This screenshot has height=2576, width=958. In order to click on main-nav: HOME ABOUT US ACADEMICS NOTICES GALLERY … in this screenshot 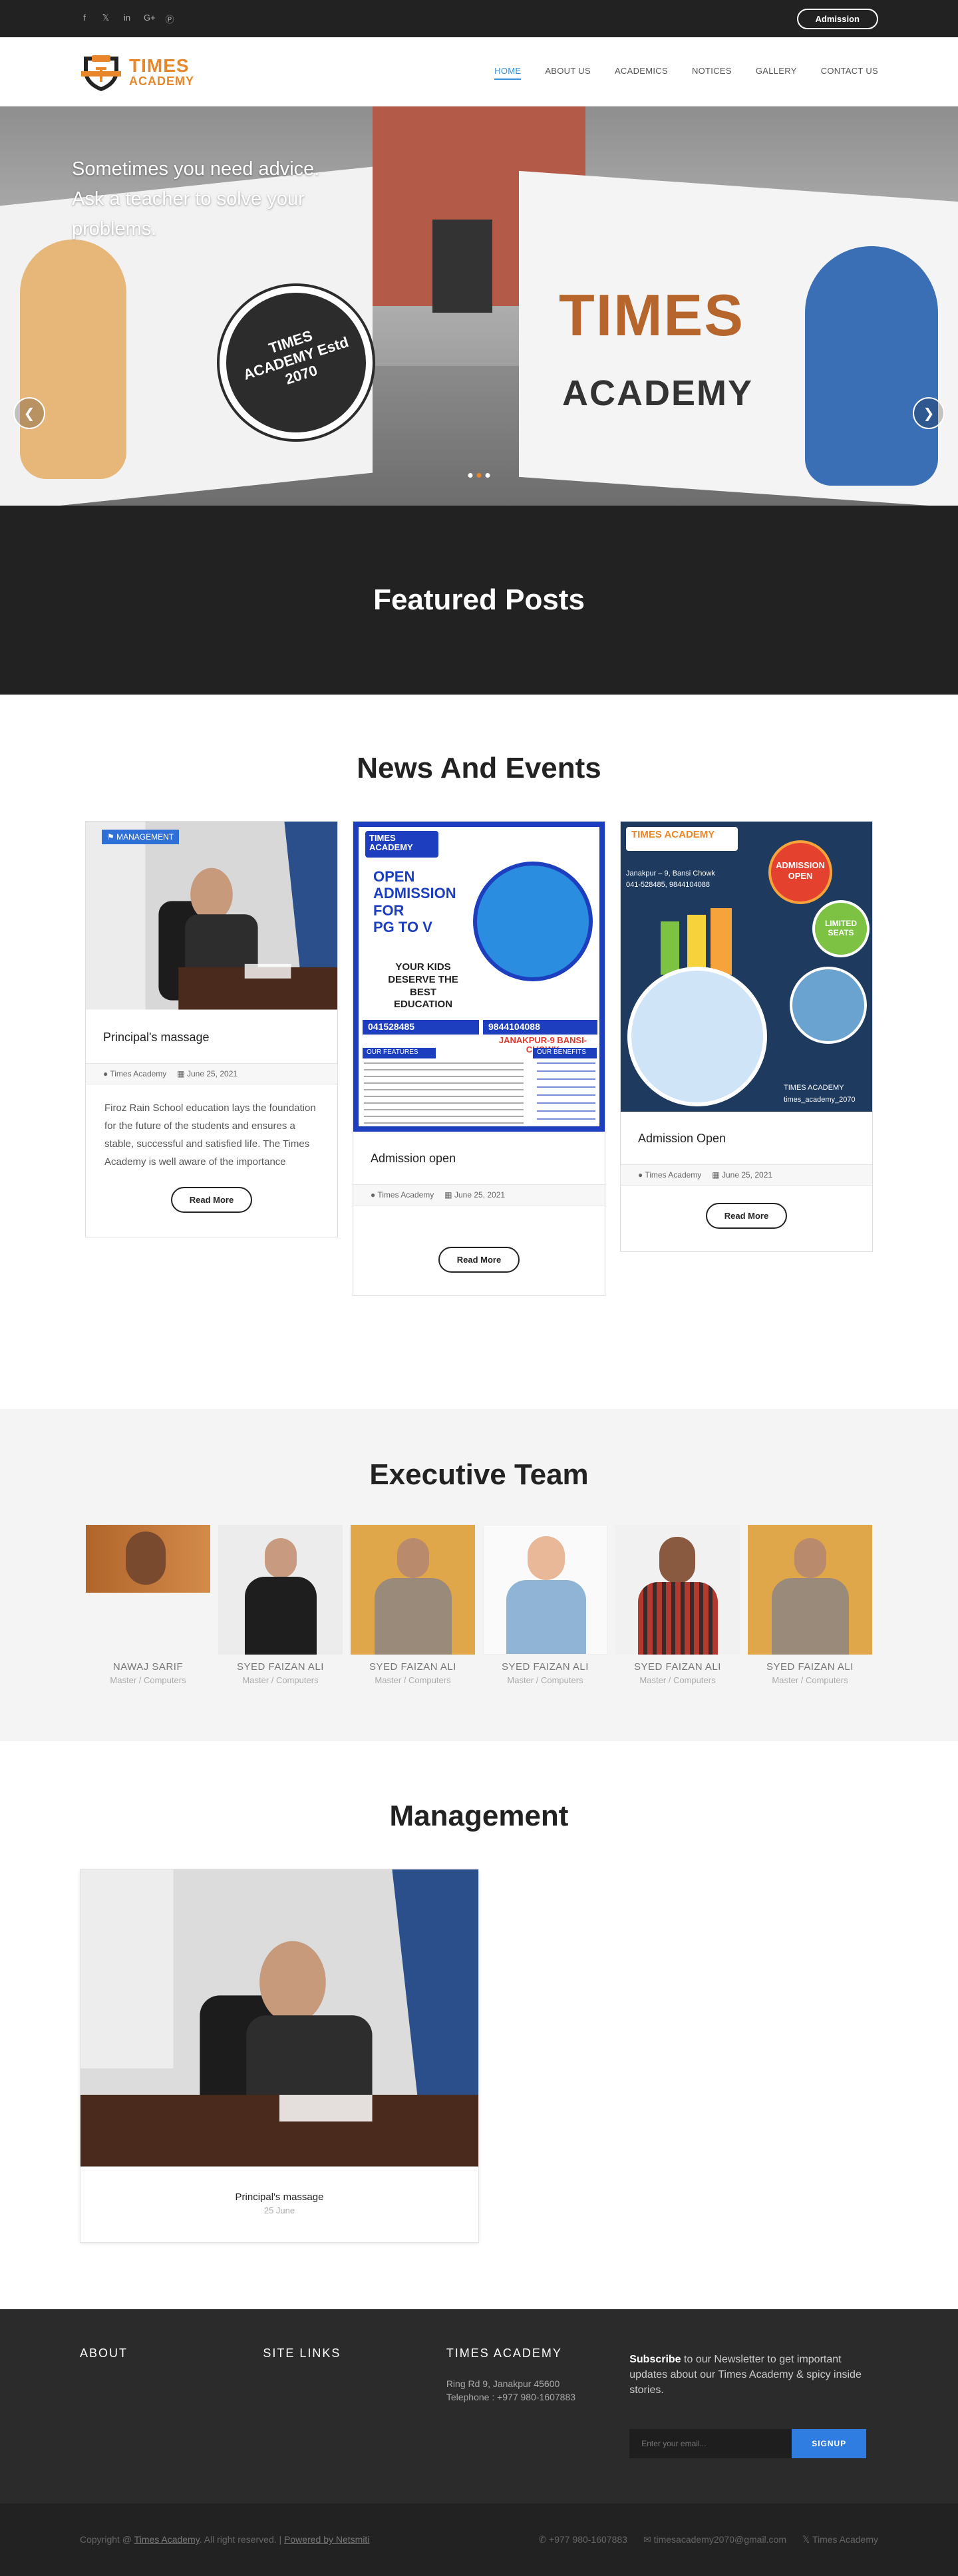, I will do `click(686, 71)`.